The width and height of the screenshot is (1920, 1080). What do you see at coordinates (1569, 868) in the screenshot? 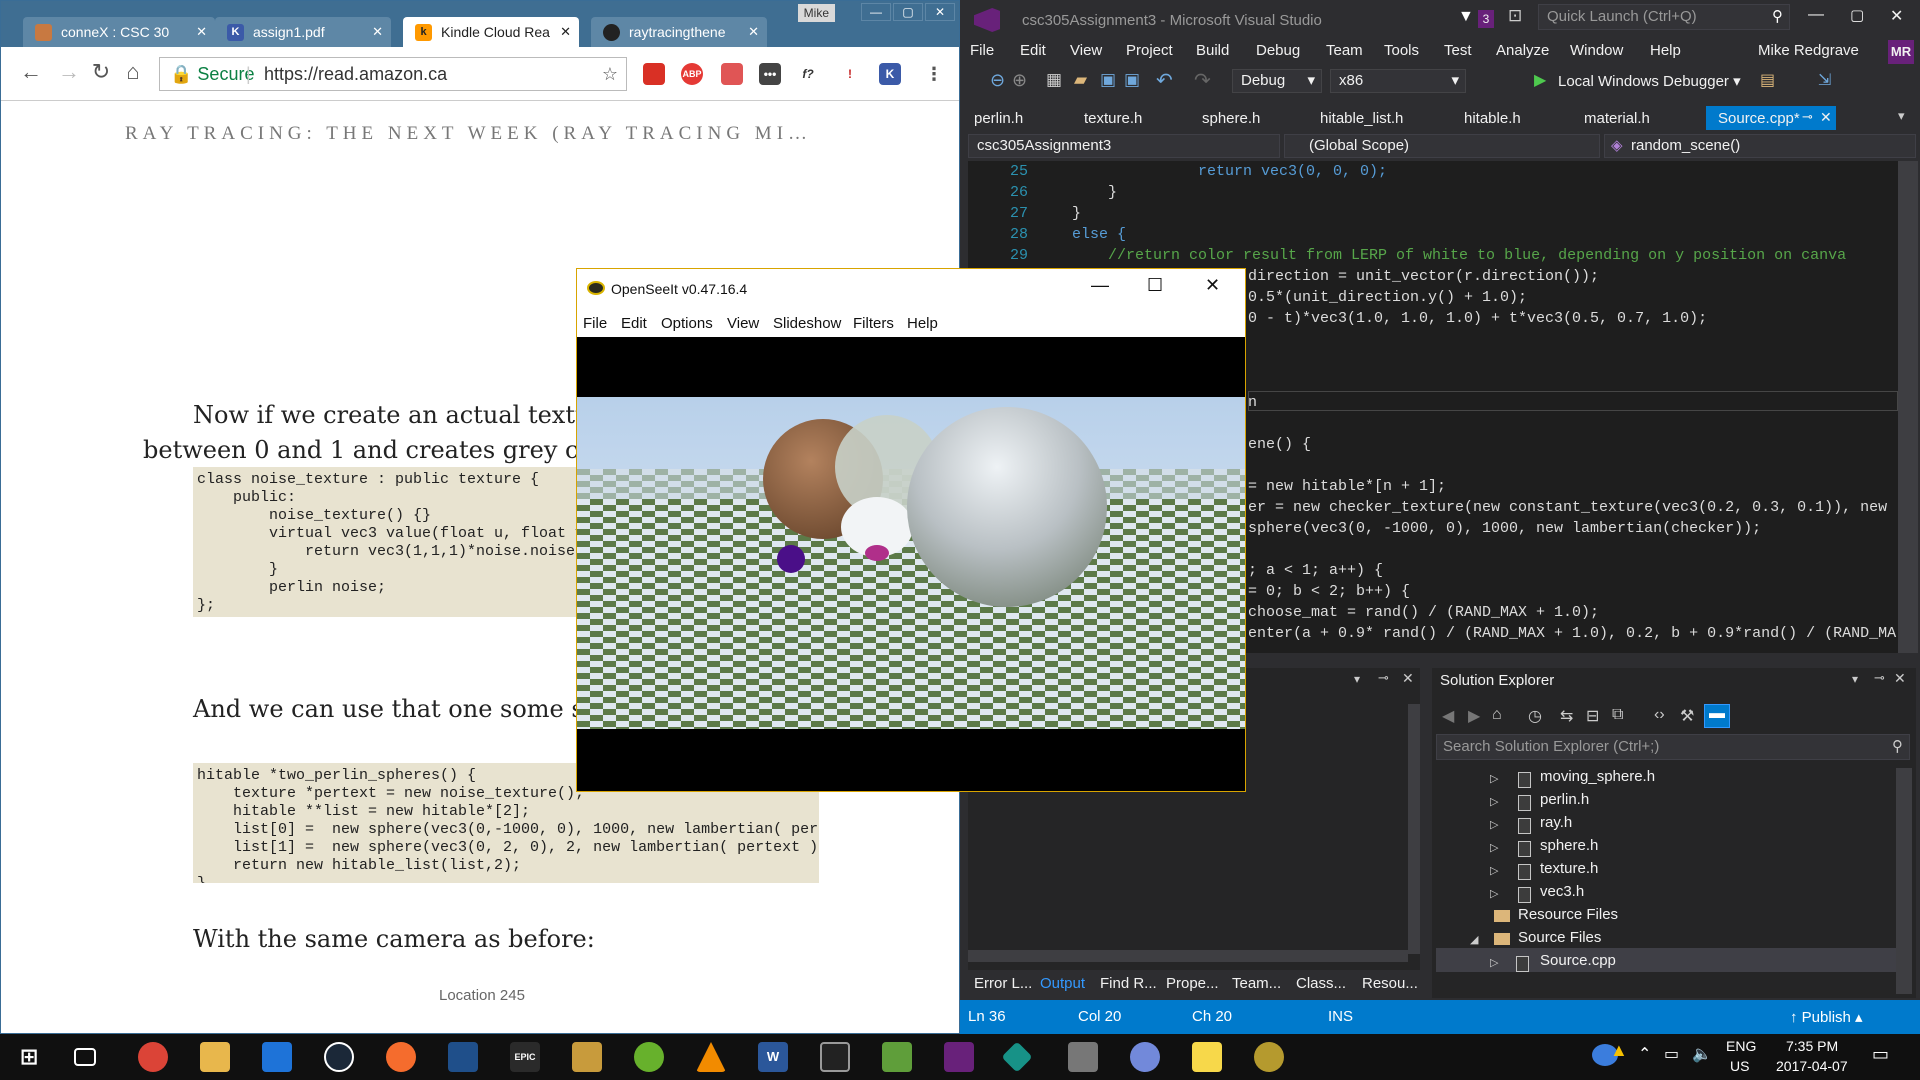
I see `tree-item: texture.h` at bounding box center [1569, 868].